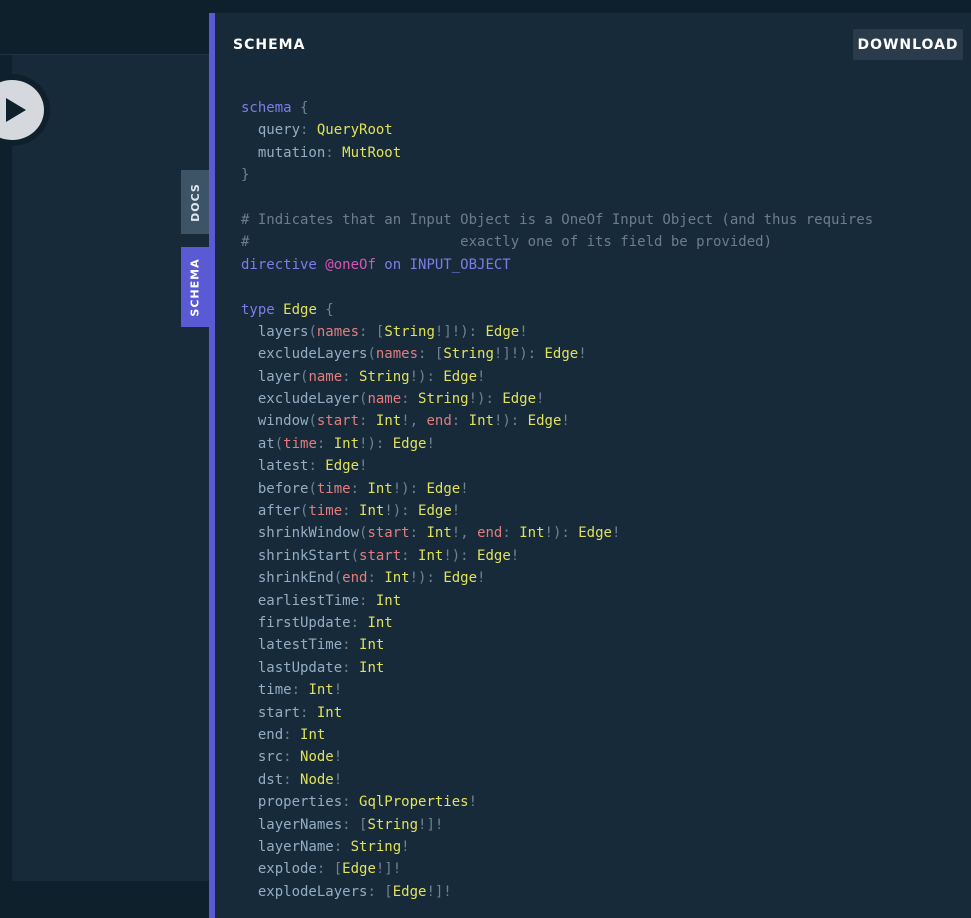 Image resolution: width=971 pixels, height=918 pixels. Describe the element at coordinates (908, 44) in the screenshot. I see `download-button: DOWNLOAD` at that location.